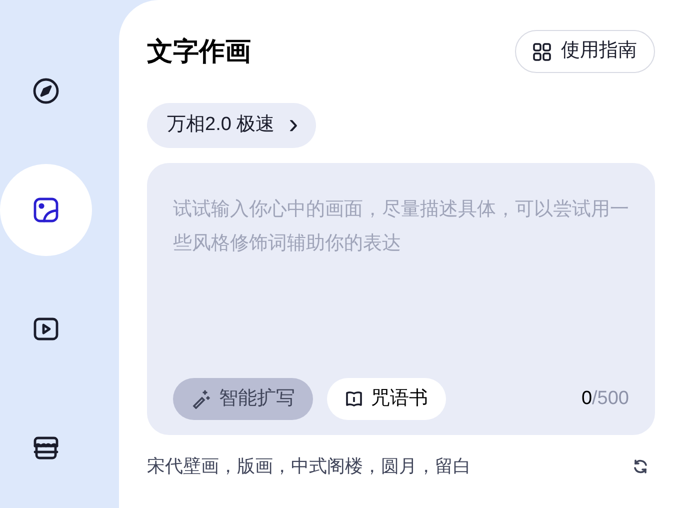  What do you see at coordinates (231, 125) in the screenshot?
I see `model-selector: 万相2.0 极速 ›` at bounding box center [231, 125].